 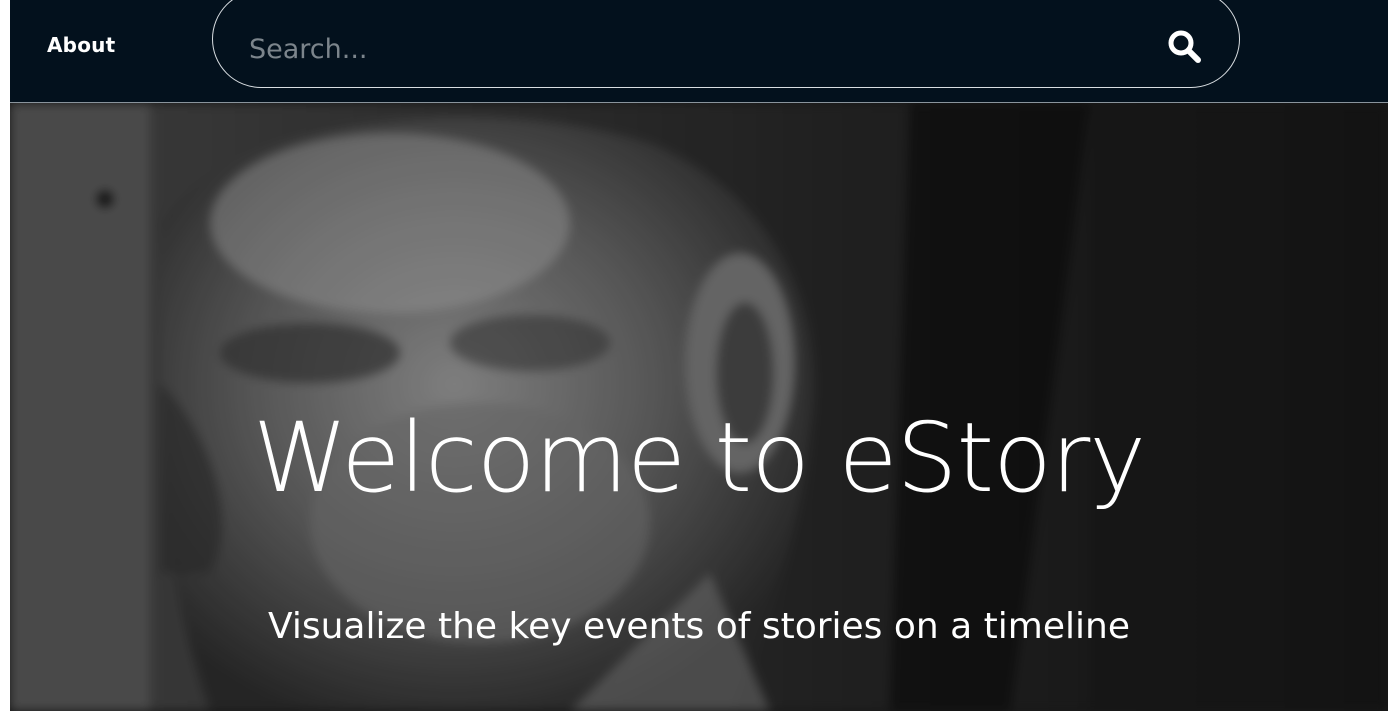 What do you see at coordinates (689, 49) in the screenshot?
I see `search-input` at bounding box center [689, 49].